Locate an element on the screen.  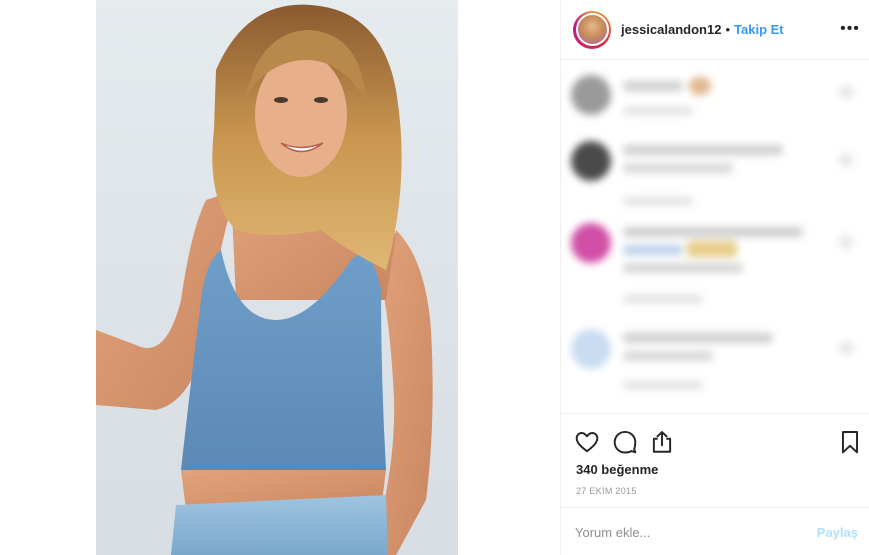
comment-icon is located at coordinates (625, 442).